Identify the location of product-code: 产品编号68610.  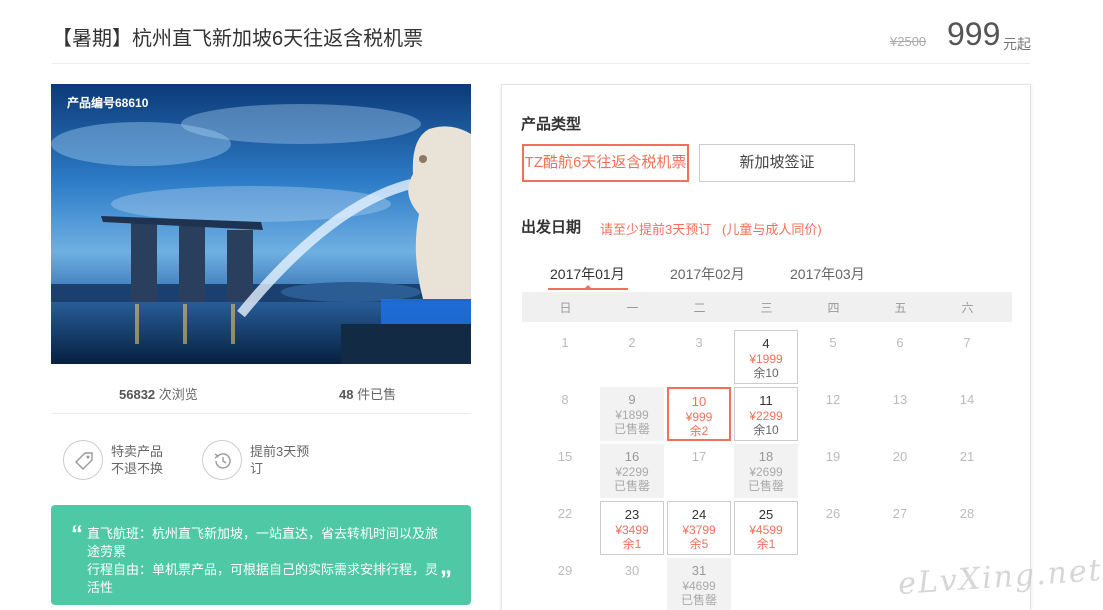
(108, 103).